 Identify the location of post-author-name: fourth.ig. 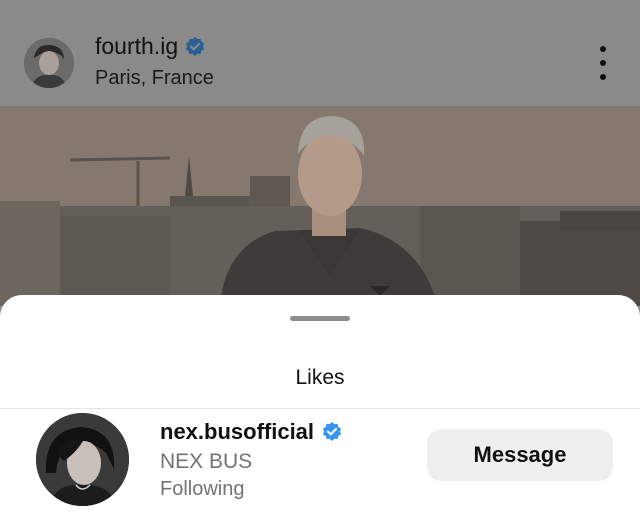
(150, 46).